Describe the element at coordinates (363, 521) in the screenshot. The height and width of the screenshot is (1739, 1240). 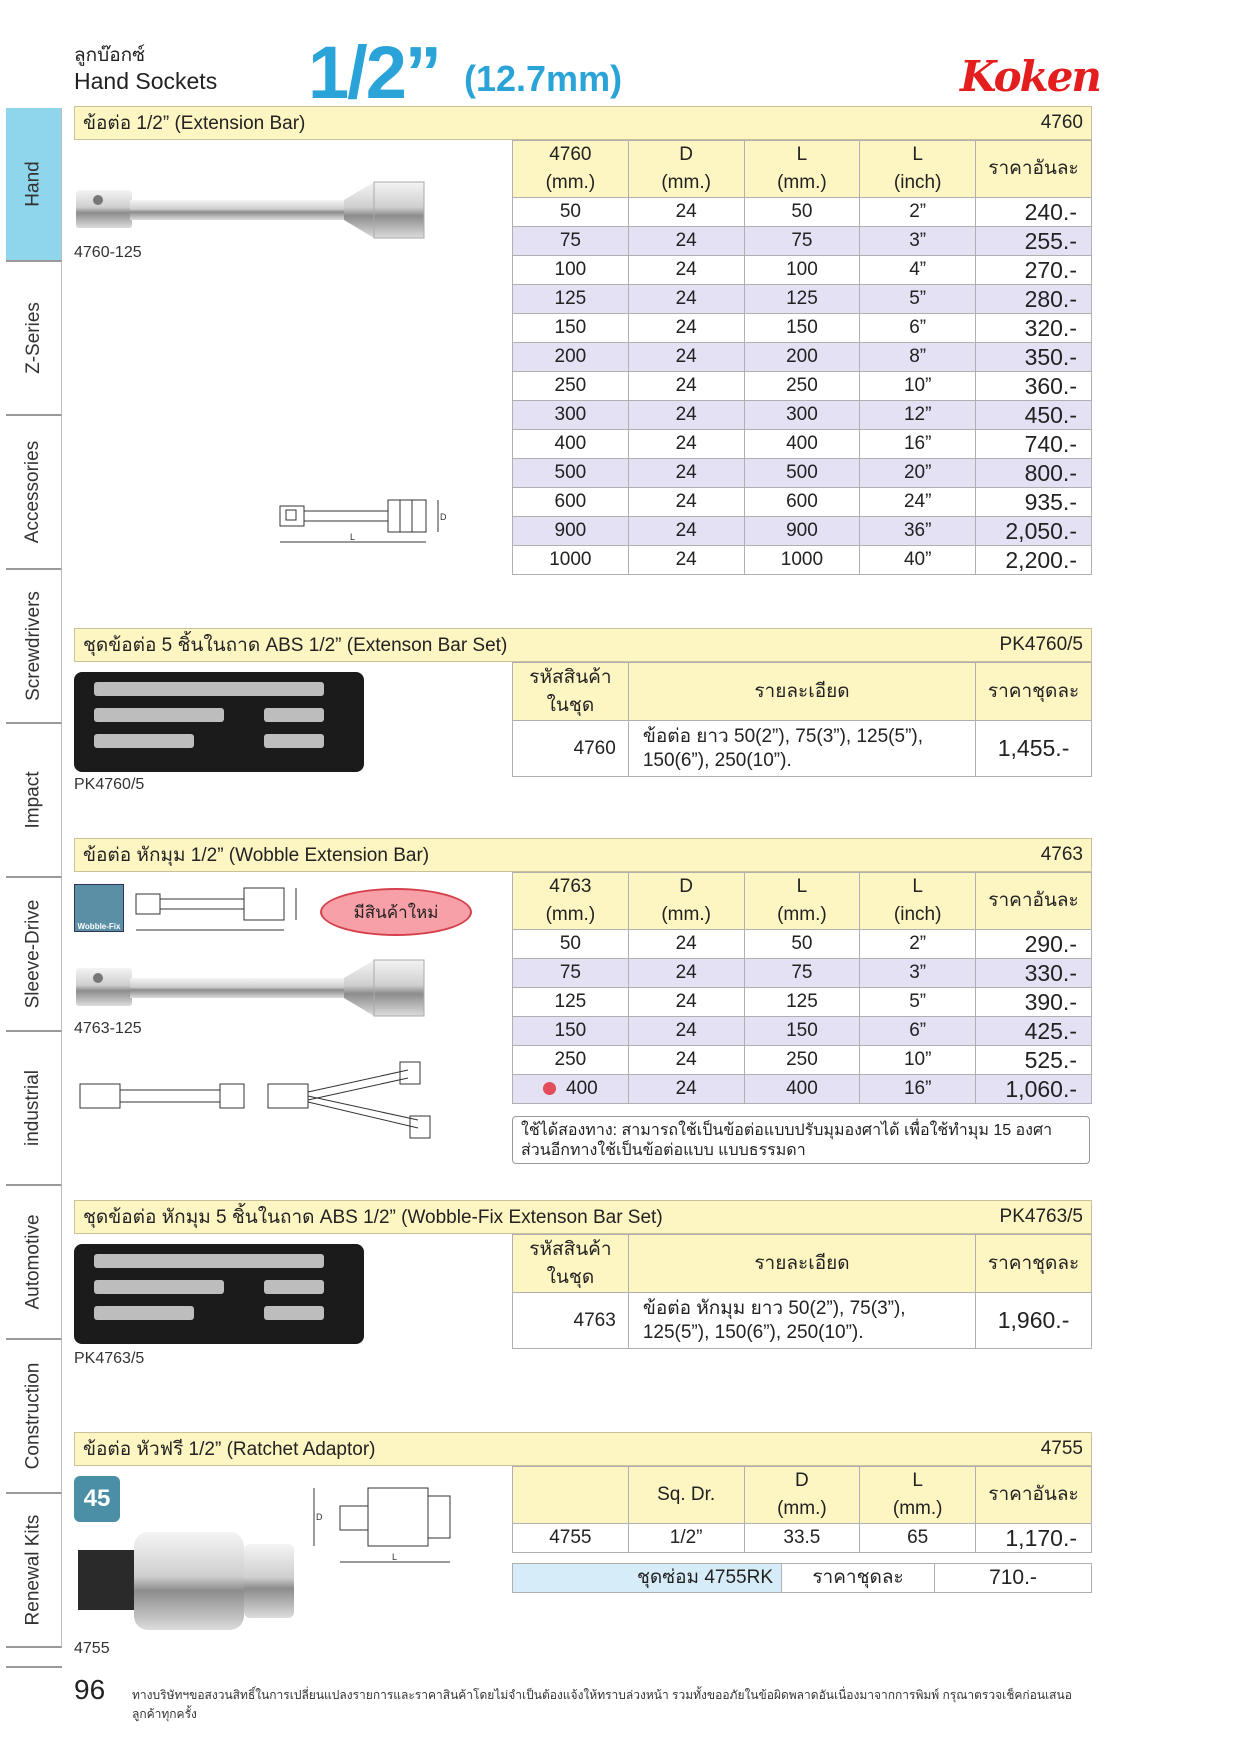
I see `extension-bar-dimension-drawing: D L` at that location.